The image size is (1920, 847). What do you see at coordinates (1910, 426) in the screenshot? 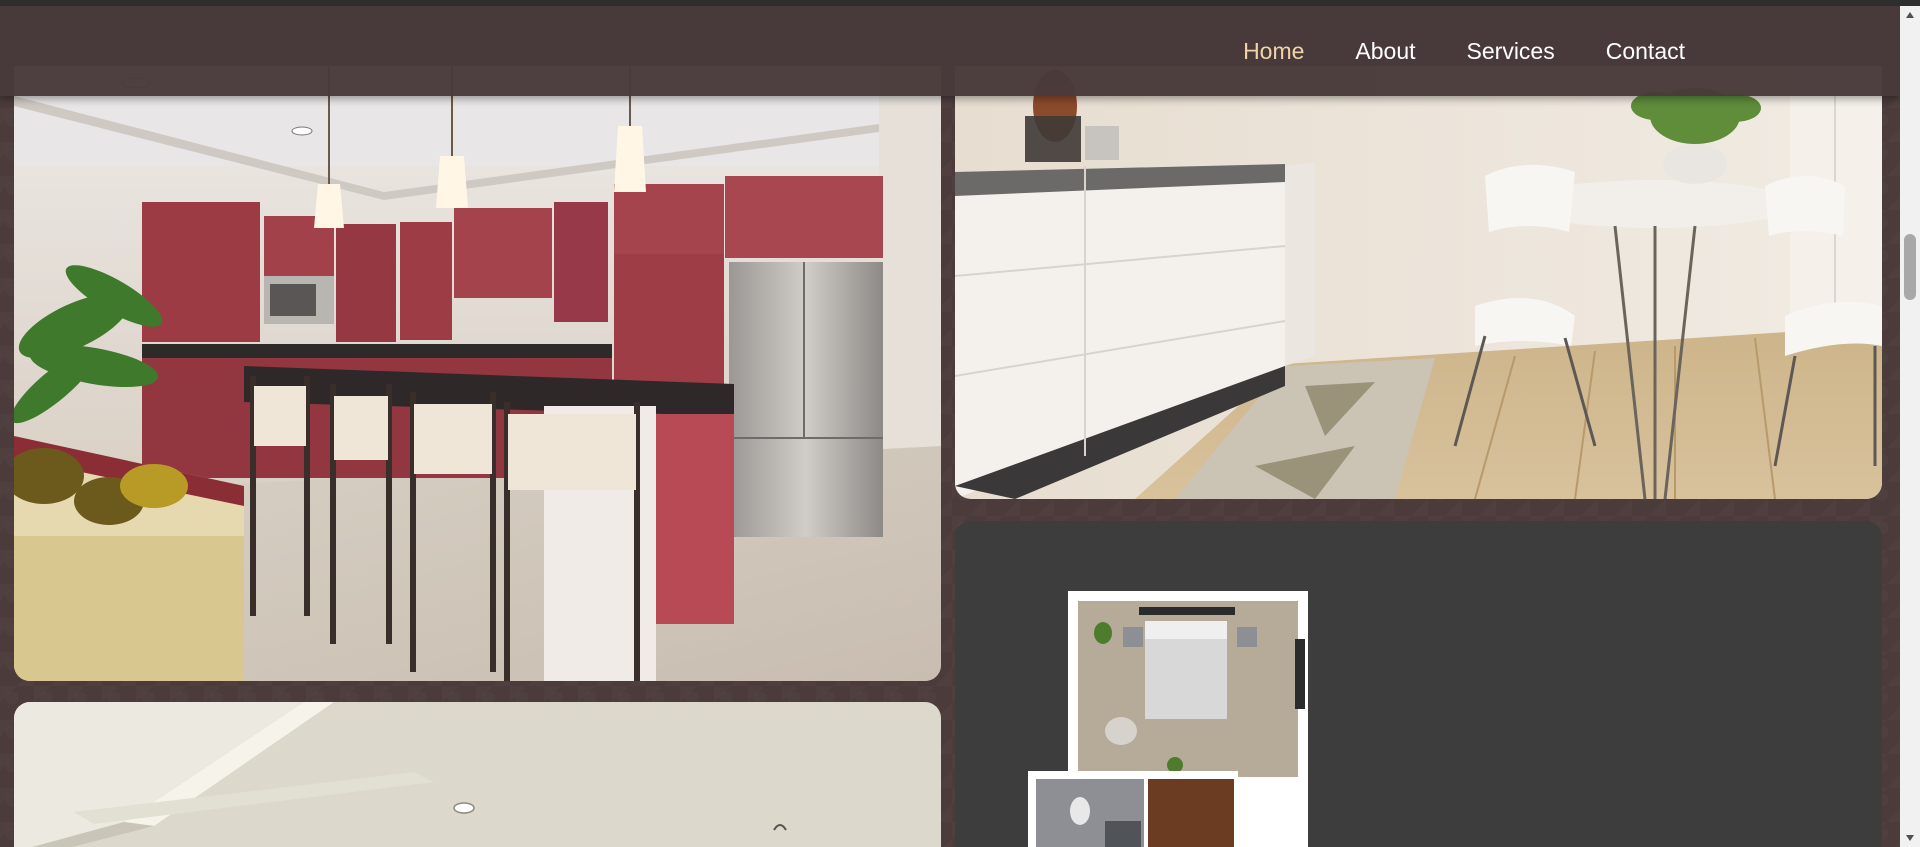
I see `page-scrollbar` at bounding box center [1910, 426].